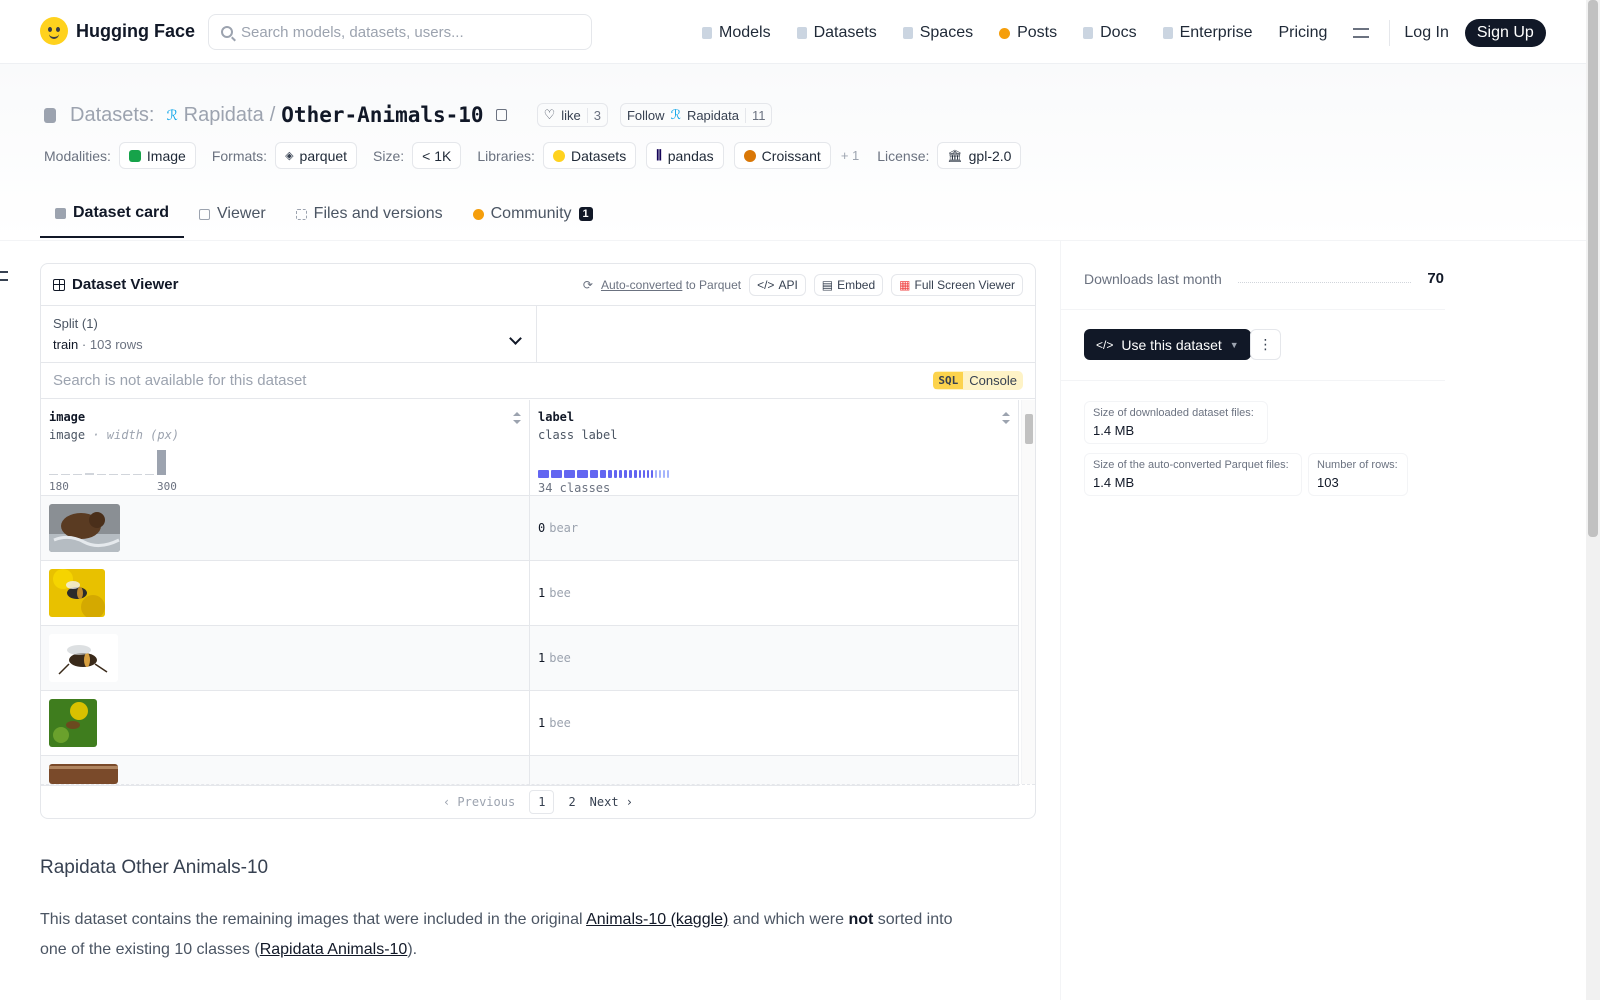 This screenshot has height=1000, width=1600. I want to click on more-menu-icon, so click(1361, 33).